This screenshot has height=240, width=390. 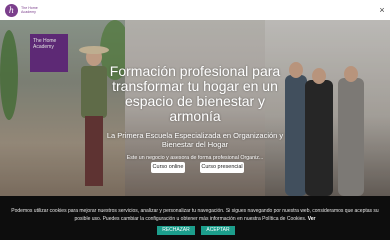 What do you see at coordinates (176, 230) in the screenshot?
I see `reject-cookies-button: RECHAZAR` at bounding box center [176, 230].